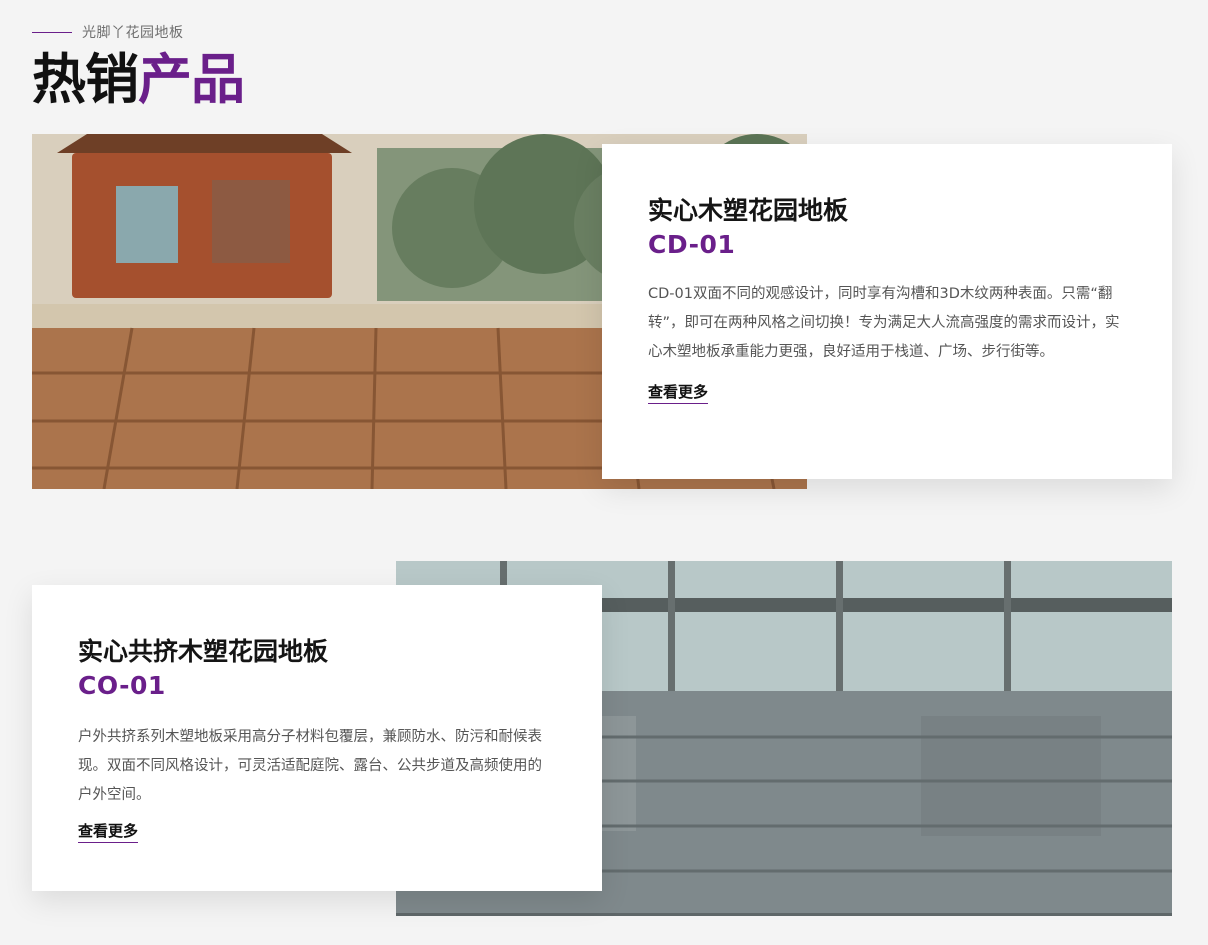 Image resolution: width=1208 pixels, height=945 pixels. I want to click on section-title-main: 热销, so click(85, 79).